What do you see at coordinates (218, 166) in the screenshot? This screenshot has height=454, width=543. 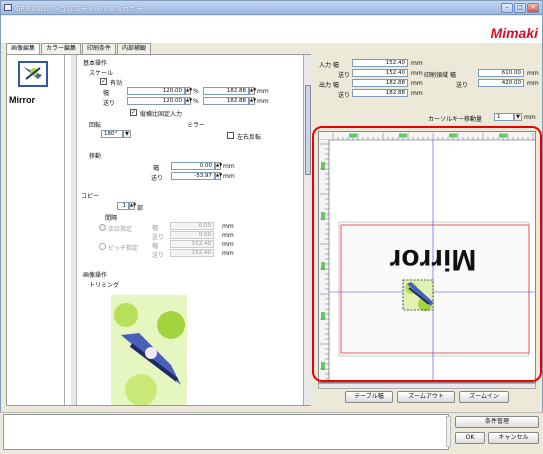 I see `move-width-spinner: ▲▼` at bounding box center [218, 166].